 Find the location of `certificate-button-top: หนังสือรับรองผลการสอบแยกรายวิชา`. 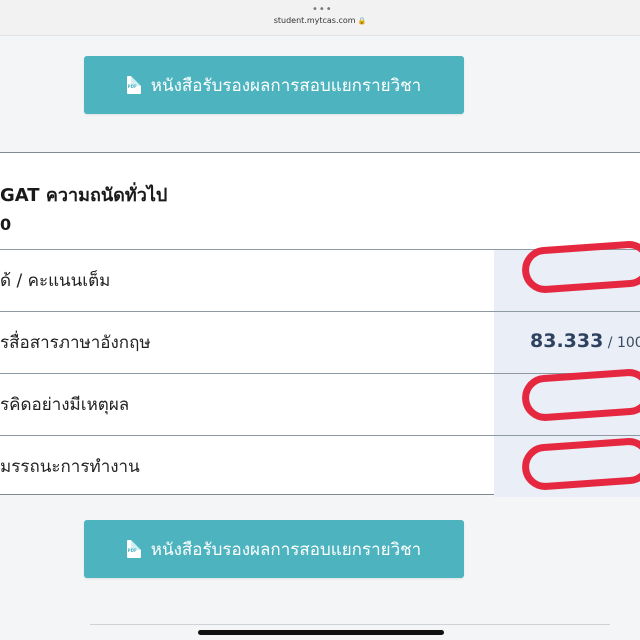

certificate-button-top: หนังสือรับรองผลการสอบแยกรายวิชา is located at coordinates (274, 85).